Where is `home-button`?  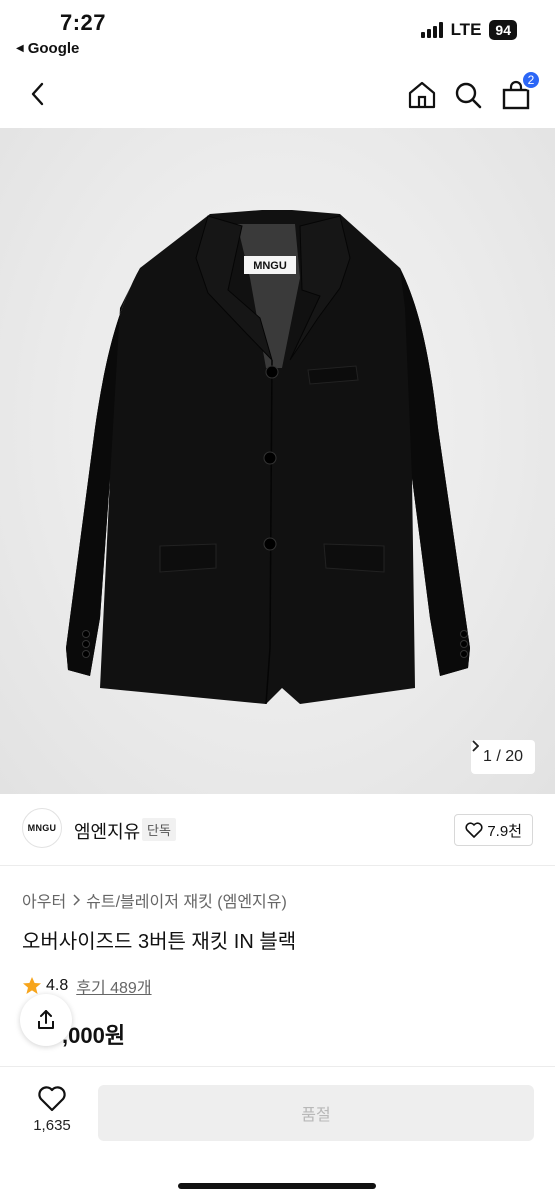
home-button is located at coordinates (422, 95).